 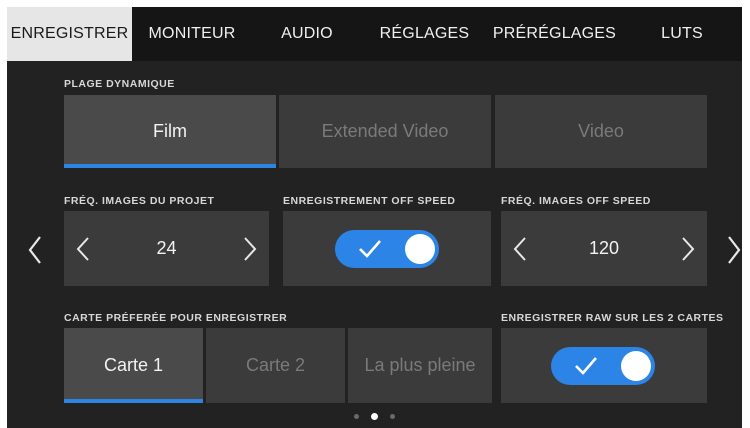 I want to click on dynamic-range-video-button: Video, so click(x=601, y=131).